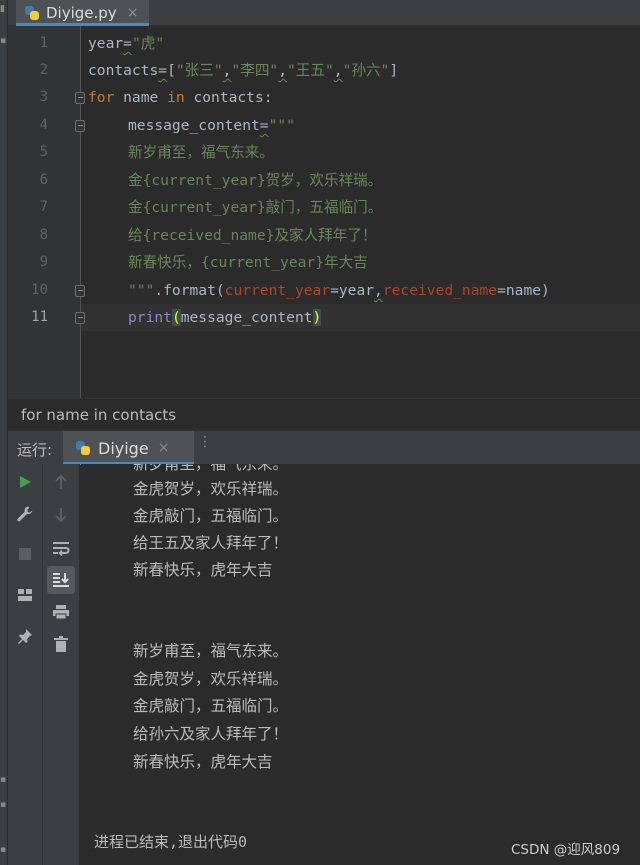 This screenshot has height=865, width=640. Describe the element at coordinates (43, 180) in the screenshot. I see `line-number: 6` at that location.